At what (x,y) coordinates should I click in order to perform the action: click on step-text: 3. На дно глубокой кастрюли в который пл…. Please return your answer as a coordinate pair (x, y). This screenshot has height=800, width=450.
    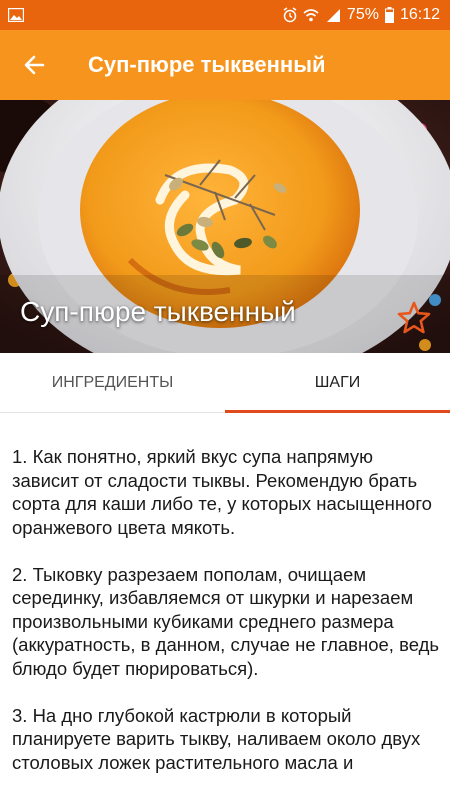
    Looking at the image, I should click on (216, 738).